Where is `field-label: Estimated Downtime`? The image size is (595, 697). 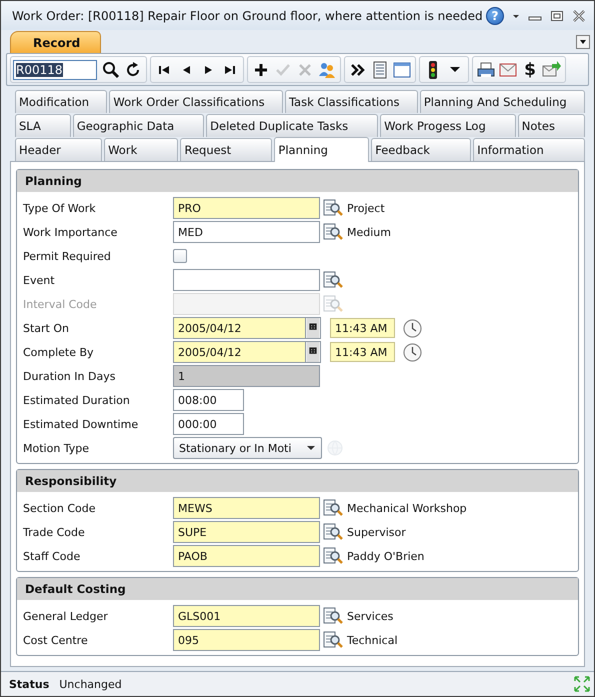 field-label: Estimated Downtime is located at coordinates (81, 424).